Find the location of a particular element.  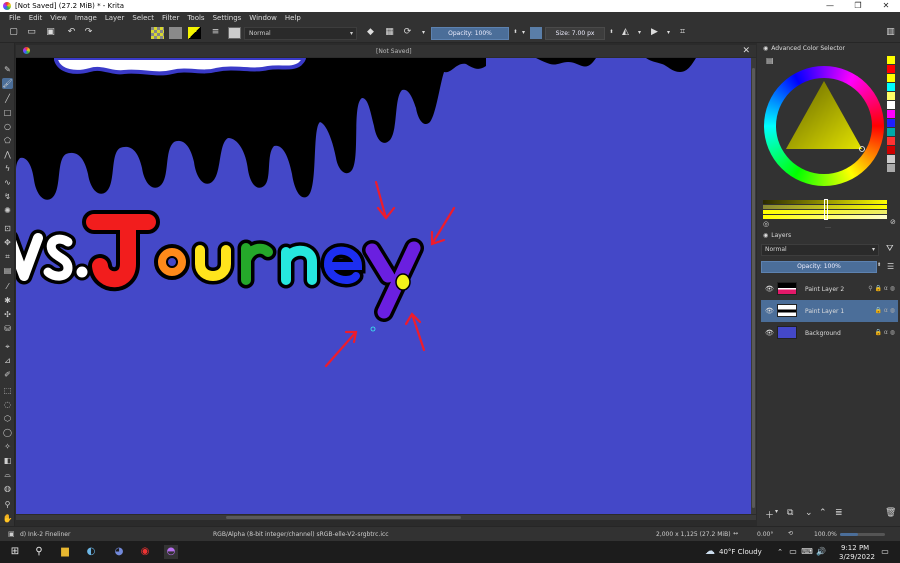

ellipse-select-icon: ◌ is located at coordinates (7, 404).